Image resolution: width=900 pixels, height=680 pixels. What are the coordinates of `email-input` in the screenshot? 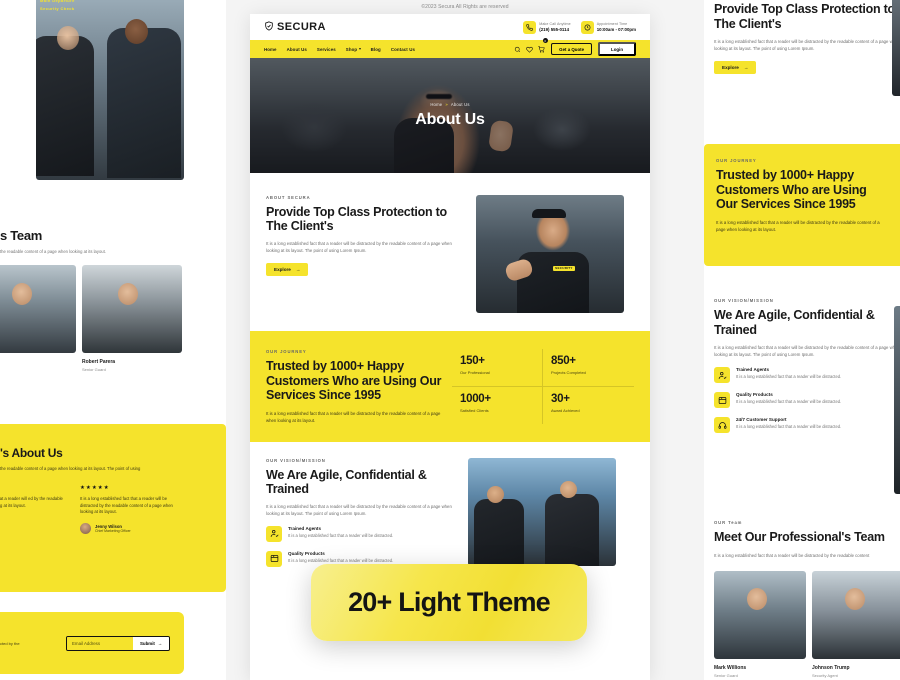 It's located at (100, 643).